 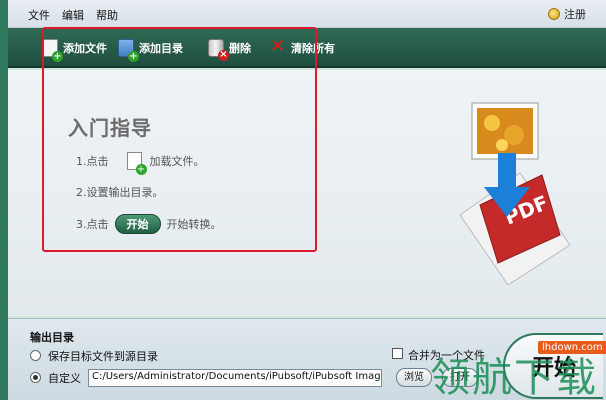 What do you see at coordinates (177, 161) in the screenshot?
I see `step1-suffix: 加载文件。` at bounding box center [177, 161].